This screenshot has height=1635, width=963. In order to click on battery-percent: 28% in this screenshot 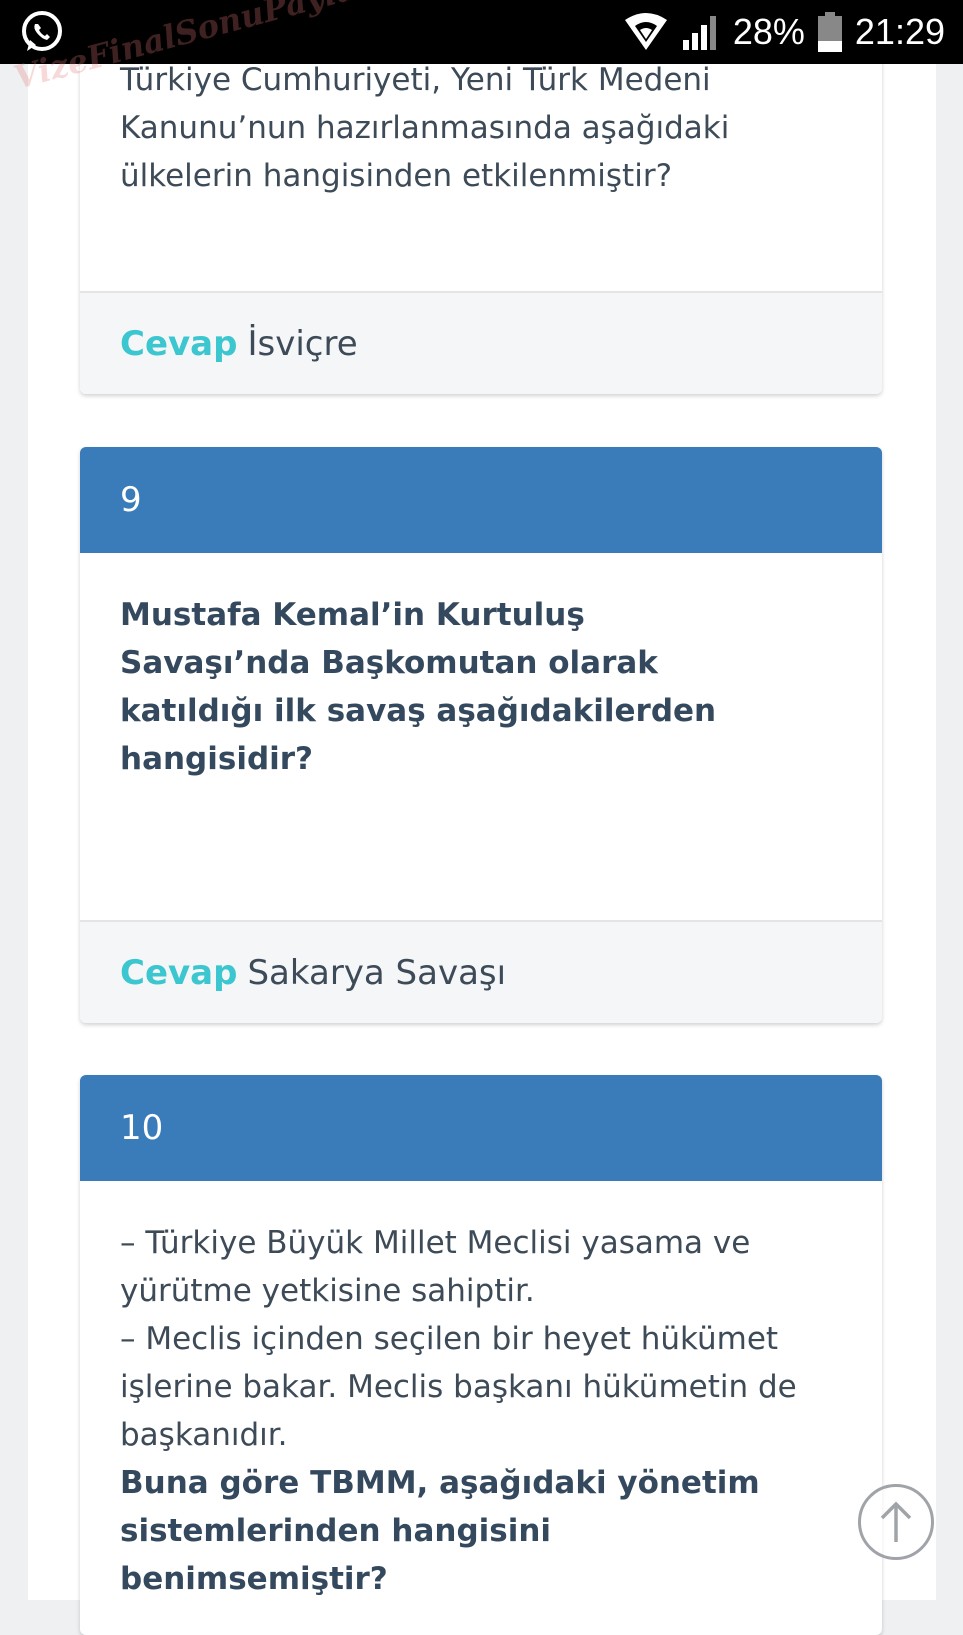, I will do `click(768, 31)`.